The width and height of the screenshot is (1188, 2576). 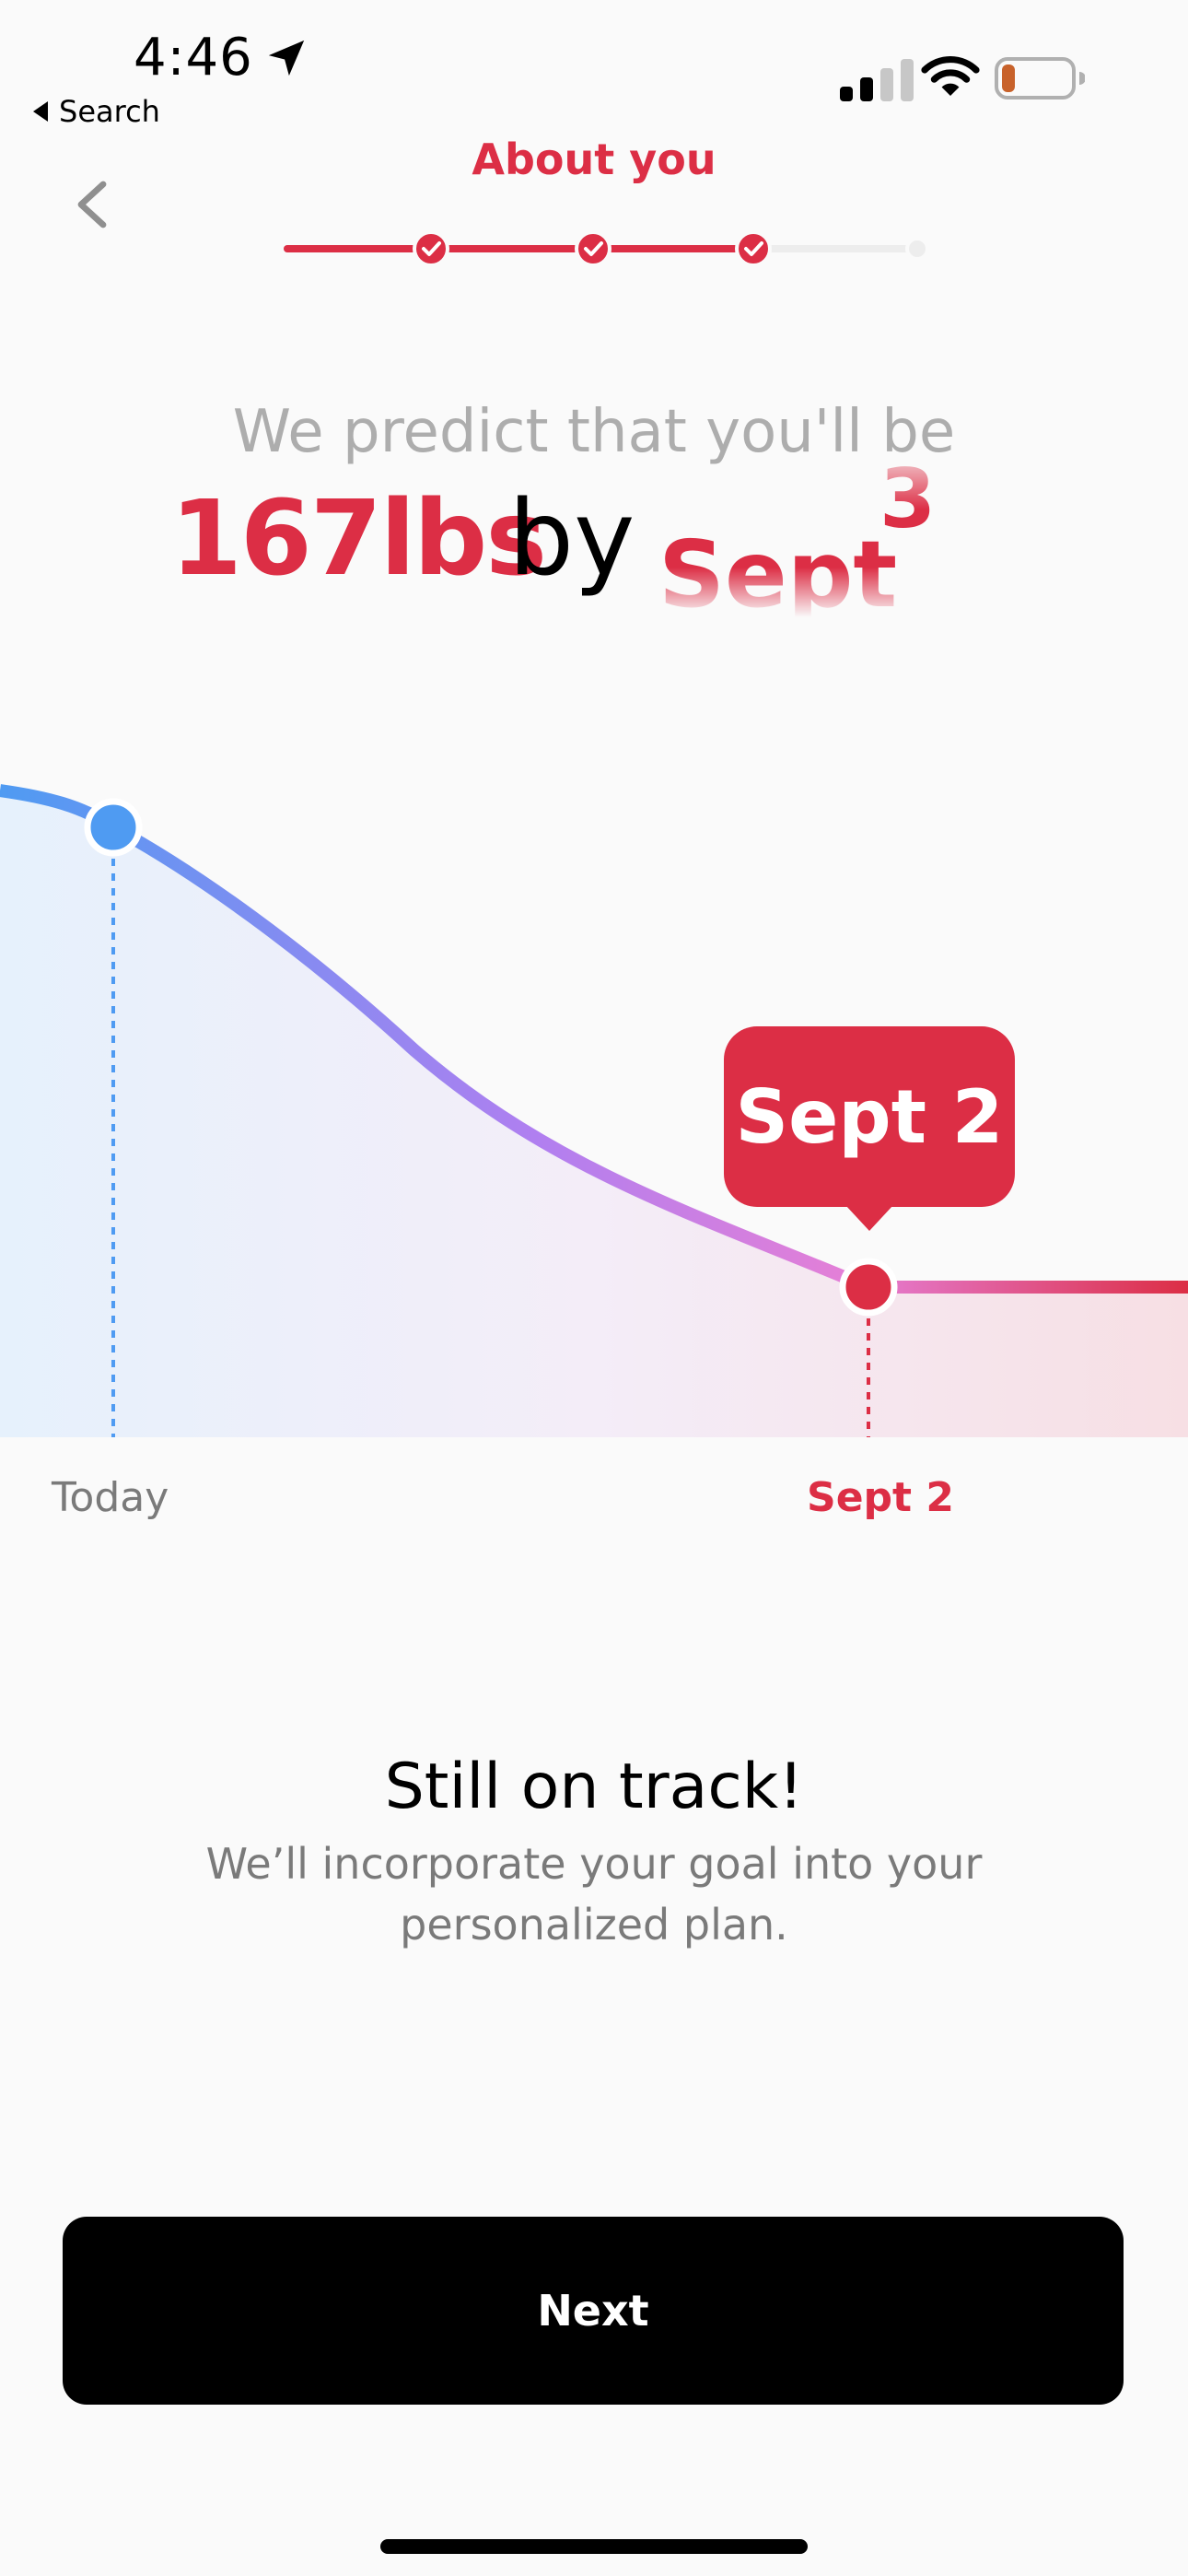 What do you see at coordinates (113, 827) in the screenshot?
I see `chart-start-point` at bounding box center [113, 827].